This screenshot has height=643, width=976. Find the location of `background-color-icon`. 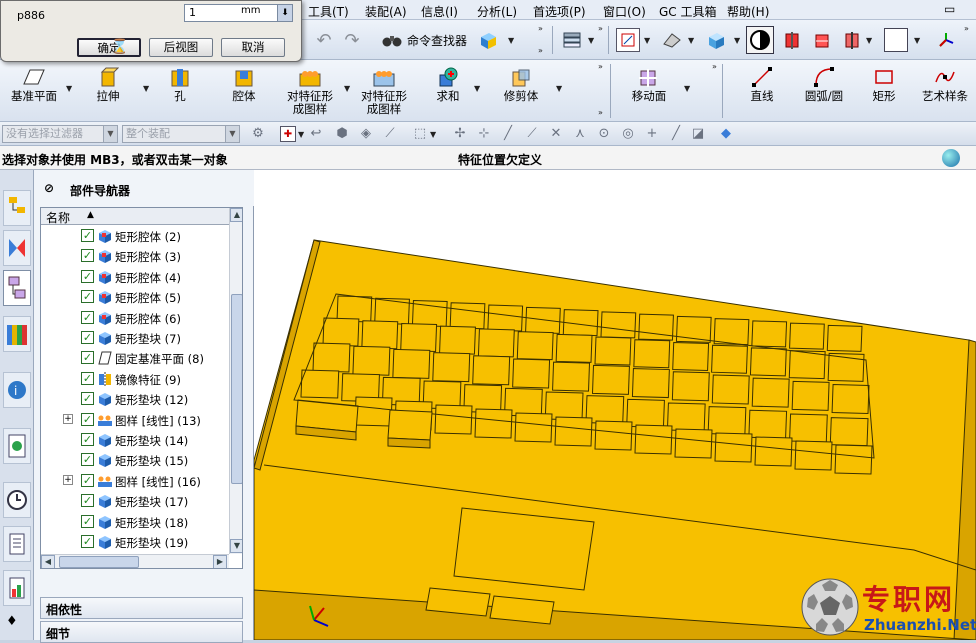

background-color-icon is located at coordinates (896, 40).